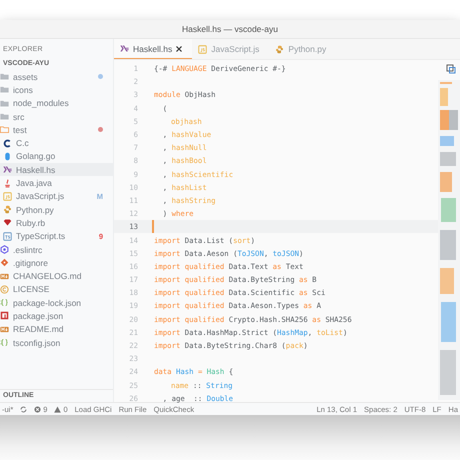 This screenshot has height=460, width=460. What do you see at coordinates (37, 343) in the screenshot?
I see `file-name: tsconfig.json` at bounding box center [37, 343].